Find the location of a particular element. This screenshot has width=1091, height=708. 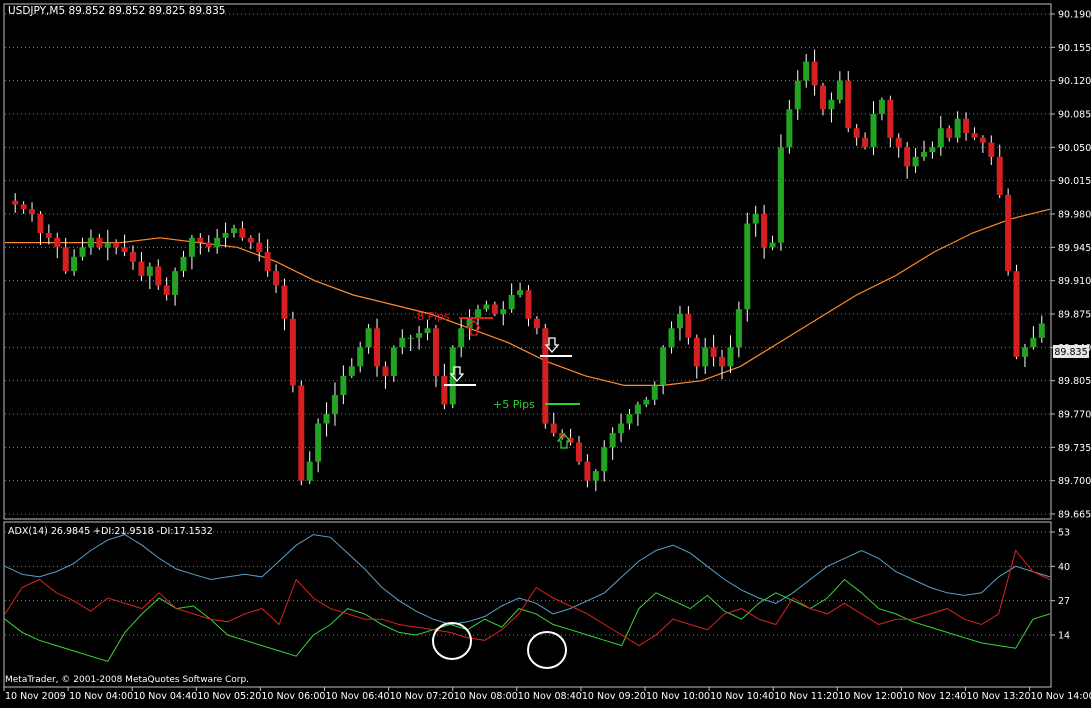

price-tick-label: 90.085 is located at coordinates (1074, 115).